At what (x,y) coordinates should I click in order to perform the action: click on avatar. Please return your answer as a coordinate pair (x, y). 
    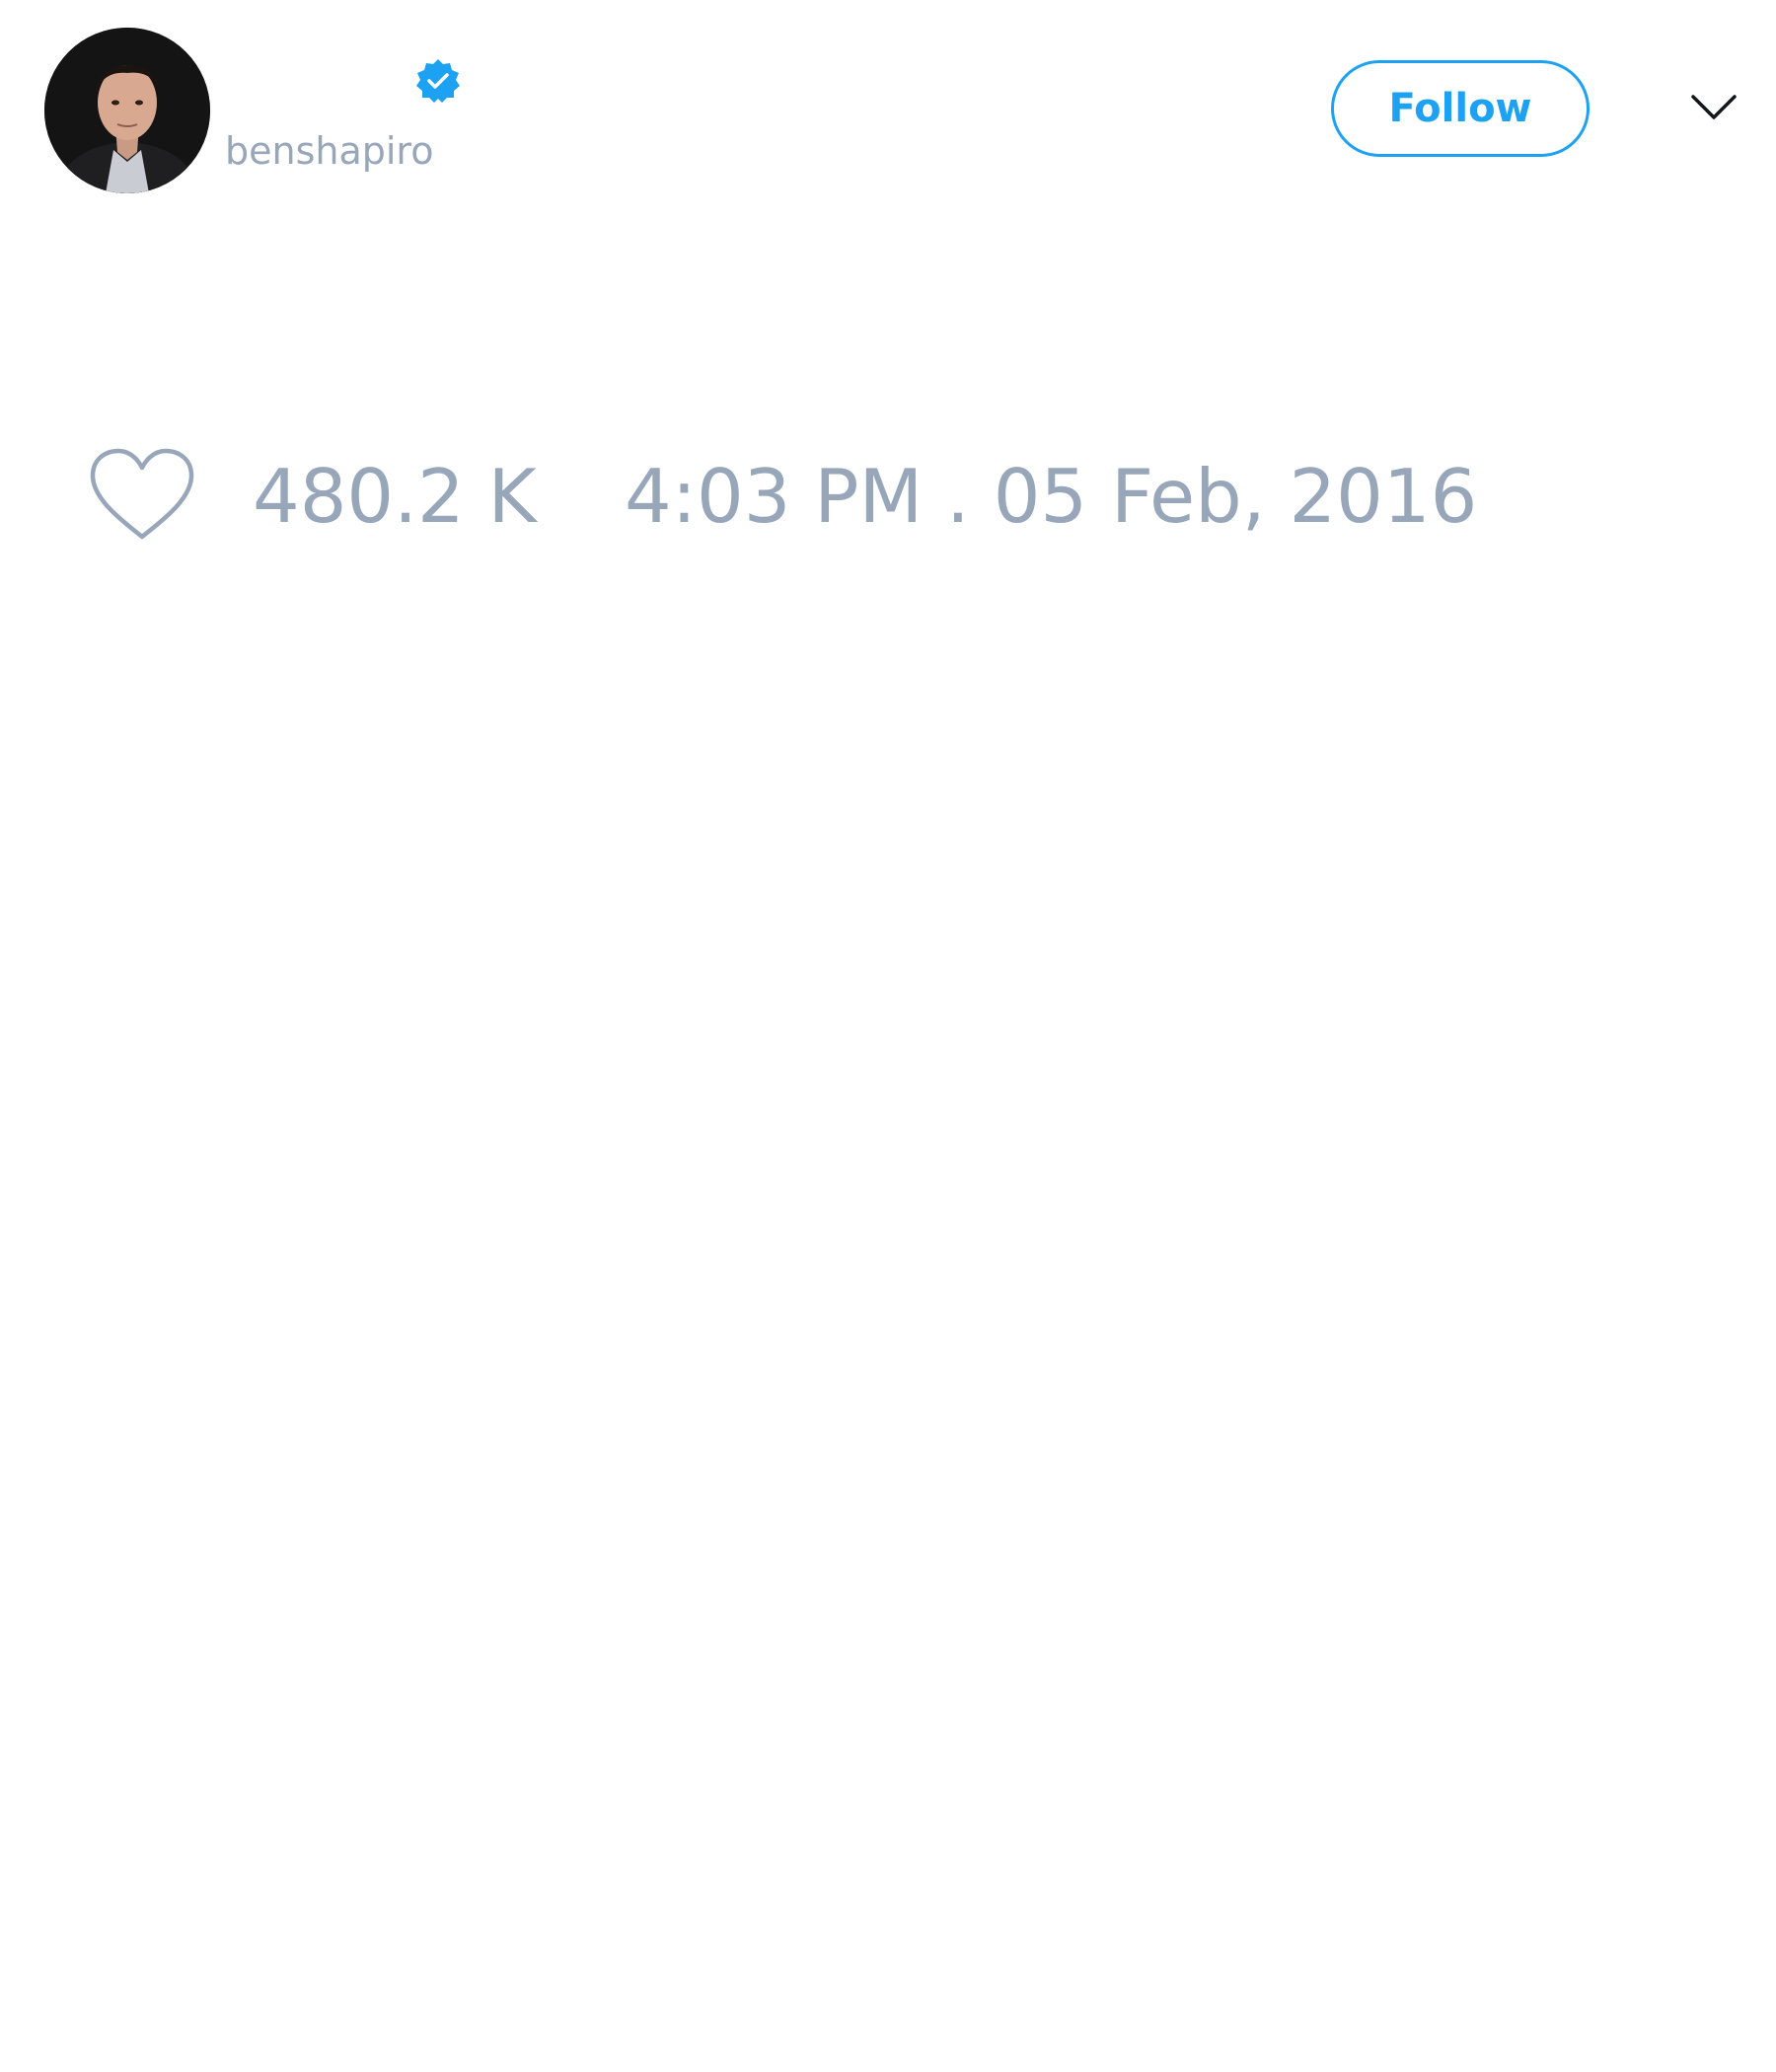
    Looking at the image, I should click on (127, 111).